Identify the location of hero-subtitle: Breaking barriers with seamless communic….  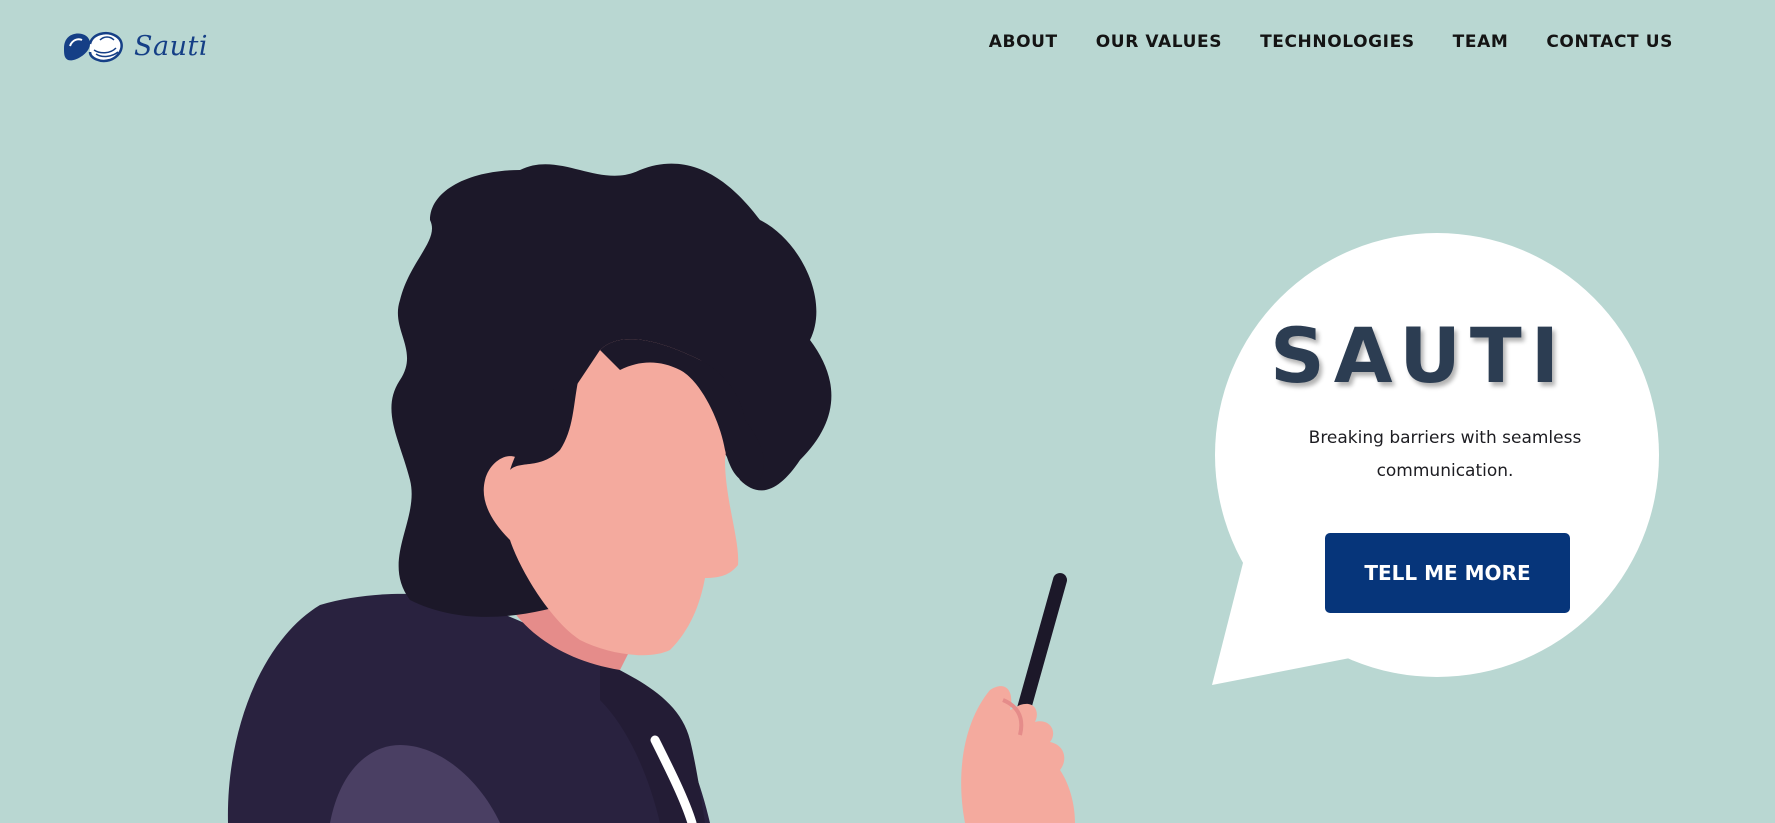
(1445, 454).